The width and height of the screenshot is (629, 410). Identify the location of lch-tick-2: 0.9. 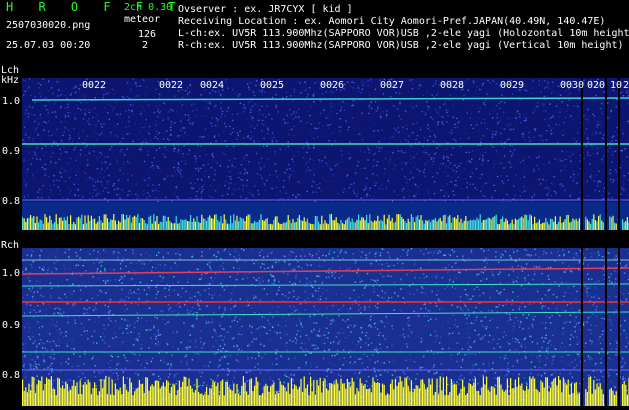
(10, 151).